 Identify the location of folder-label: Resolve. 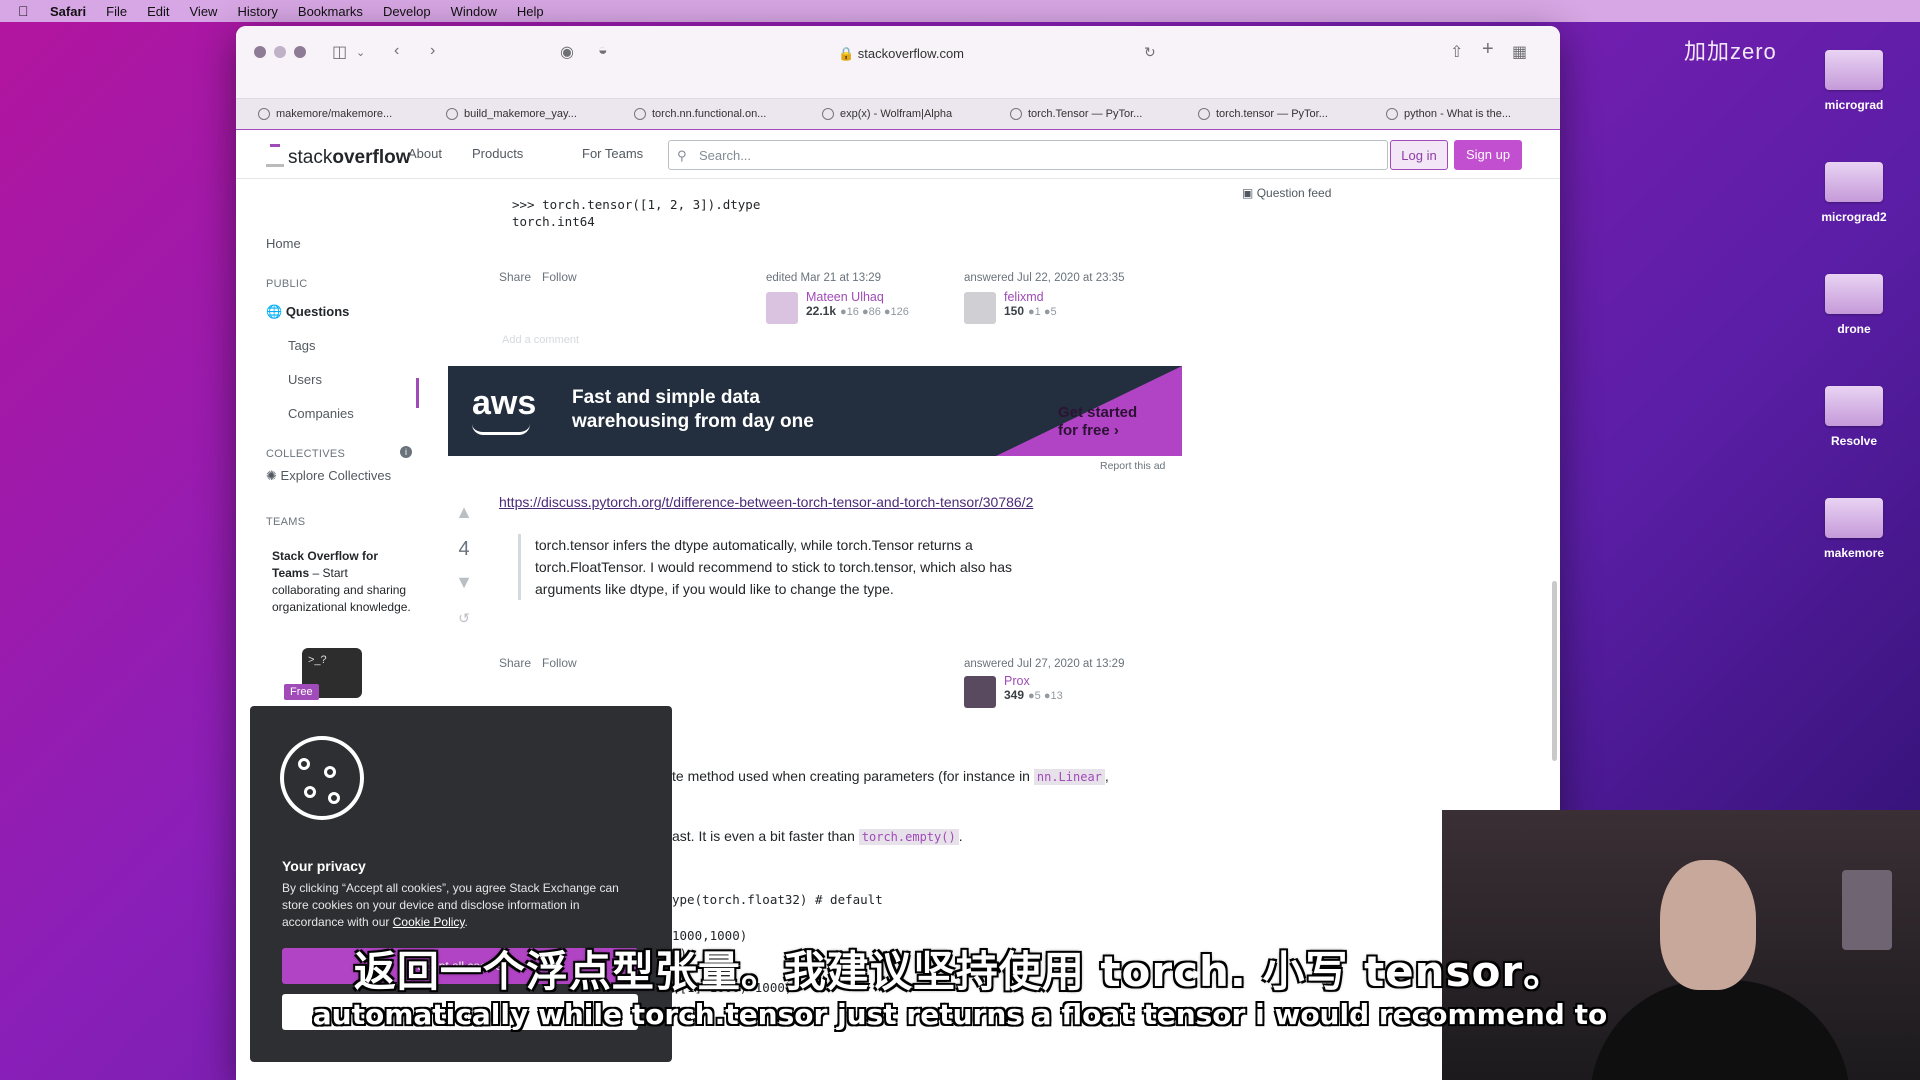
(1854, 441).